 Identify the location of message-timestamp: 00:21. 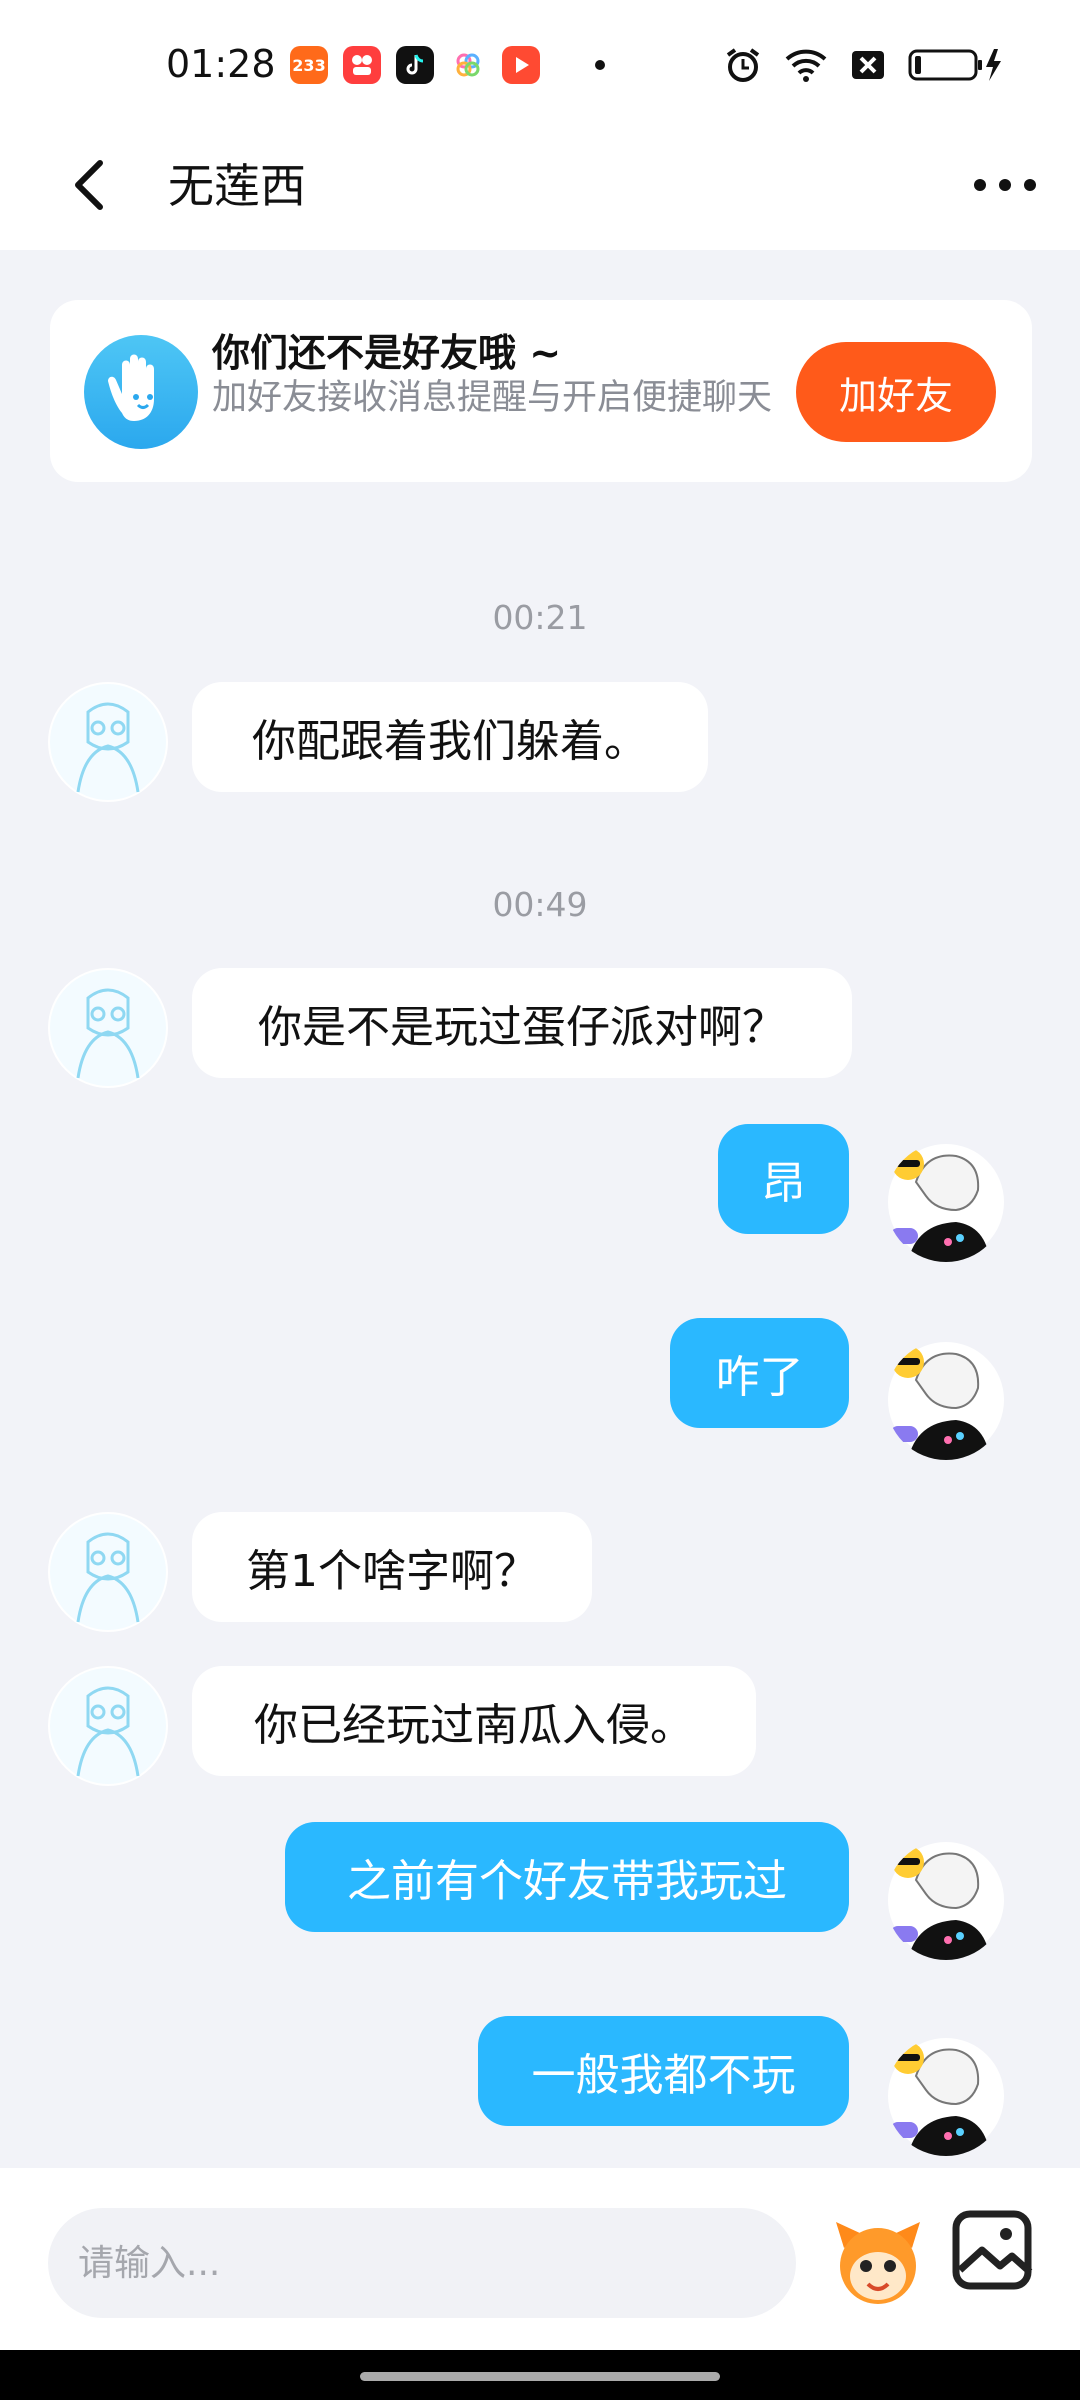
(540, 617).